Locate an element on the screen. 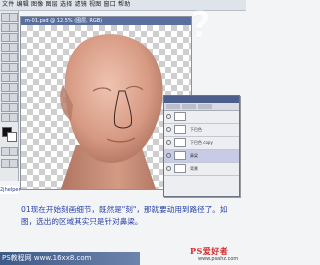 The width and height of the screenshot is (320, 265). layer-row: 下巴色 is located at coordinates (201, 130).